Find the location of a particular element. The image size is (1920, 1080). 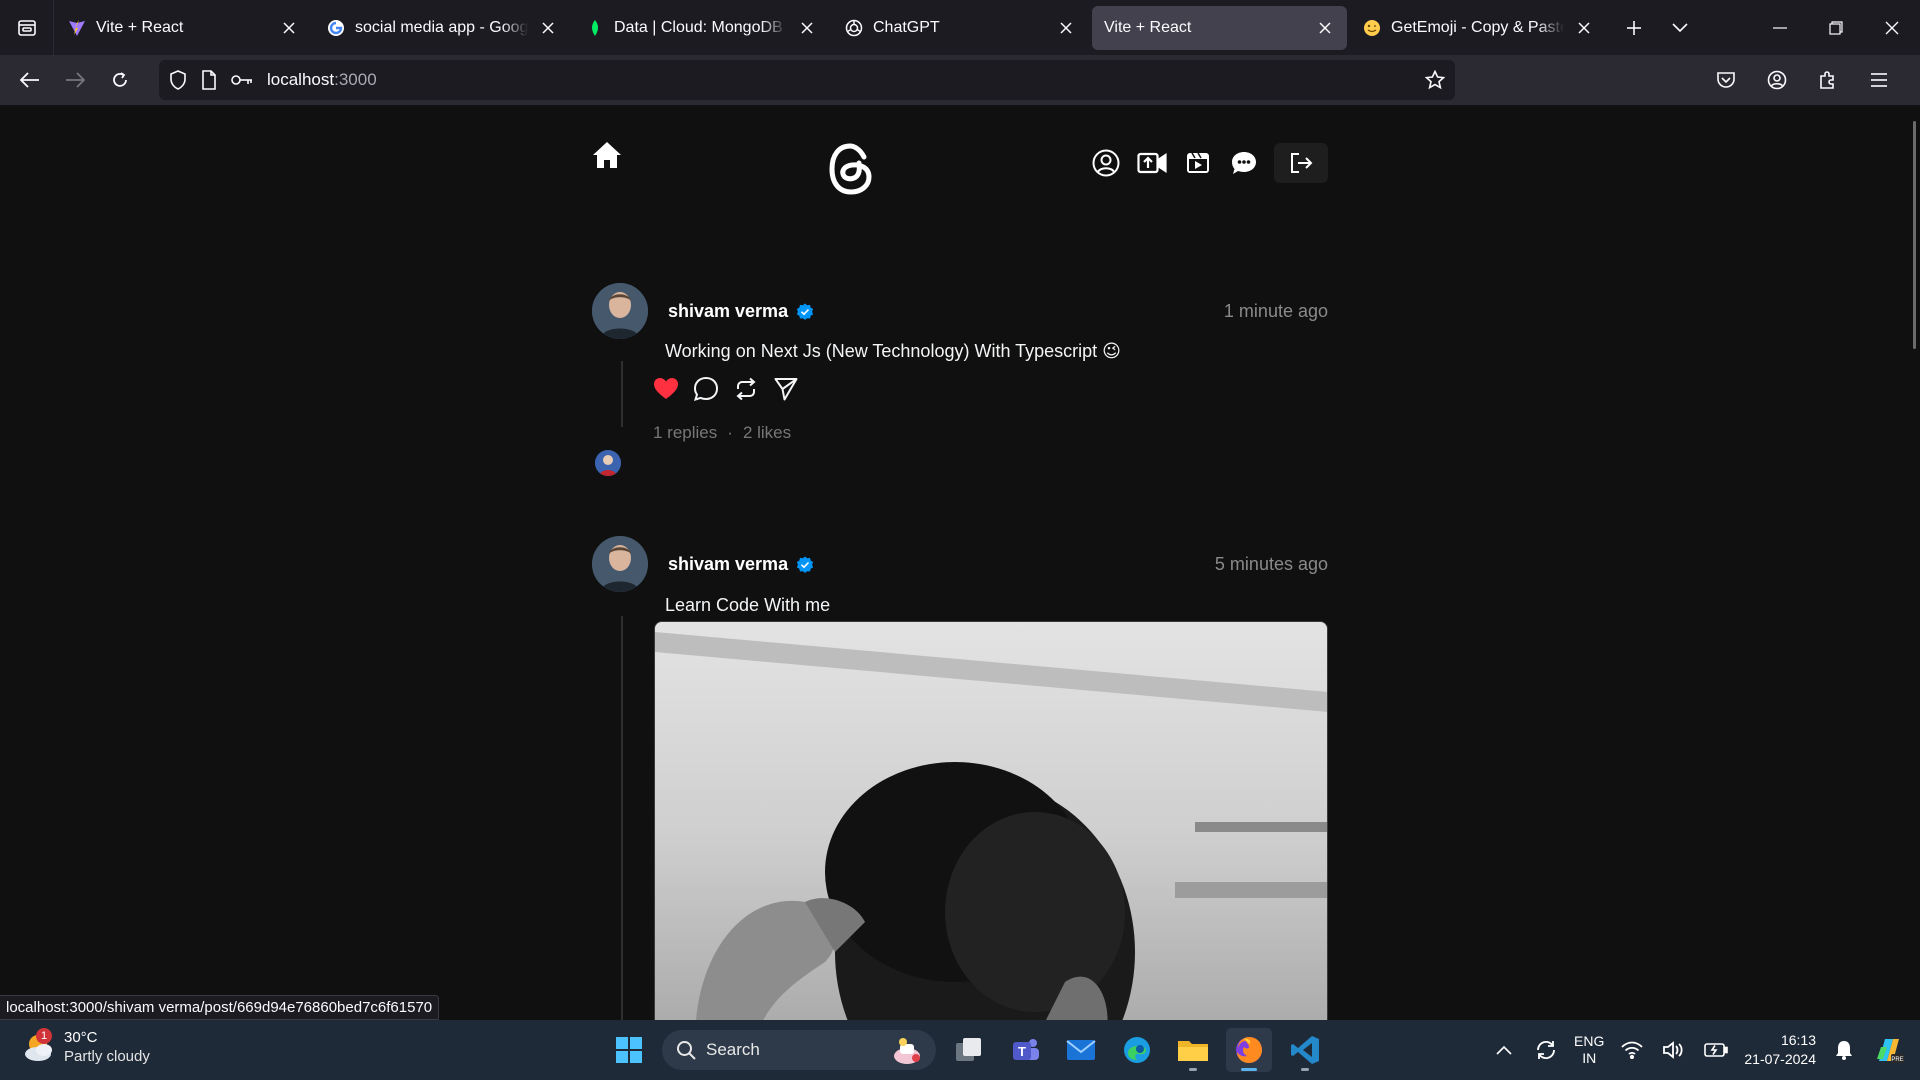

reload-button is located at coordinates (120, 80).